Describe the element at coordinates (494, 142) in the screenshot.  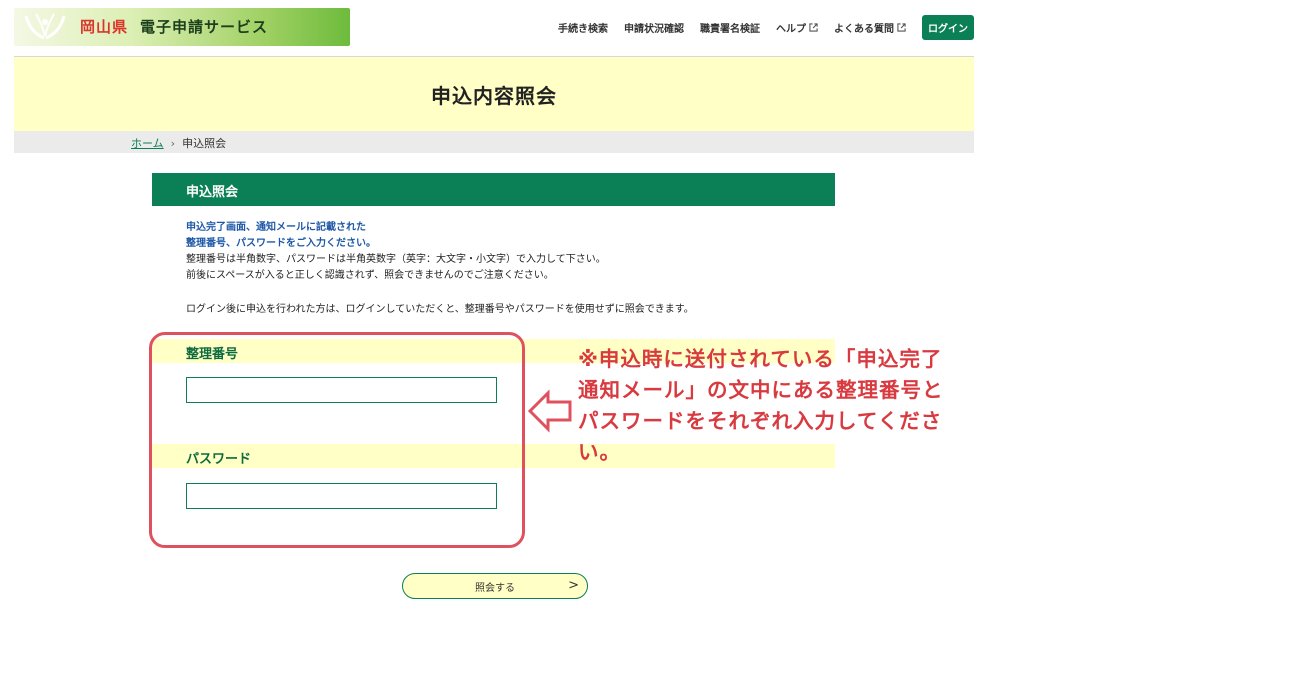
I see `breadcrumb: ホーム › 申込照会` at that location.